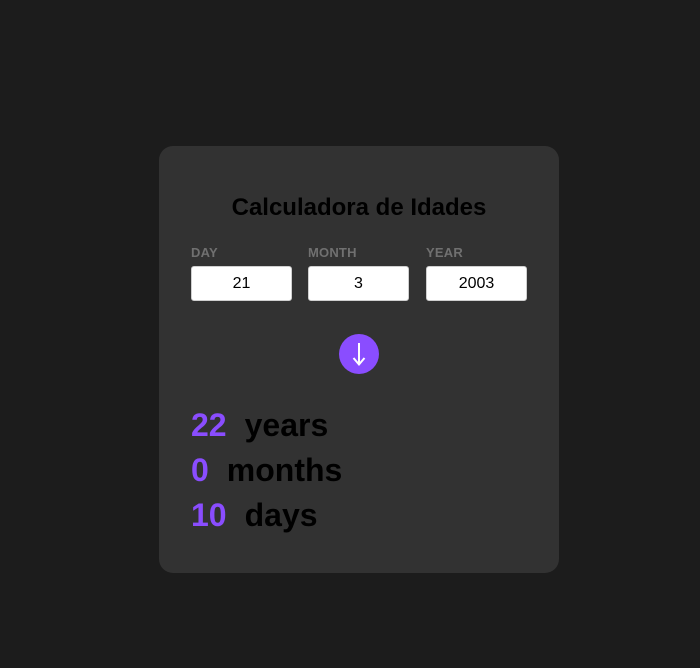 Image resolution: width=700 pixels, height=668 pixels. Describe the element at coordinates (209, 425) in the screenshot. I see `years-value: 22` at that location.